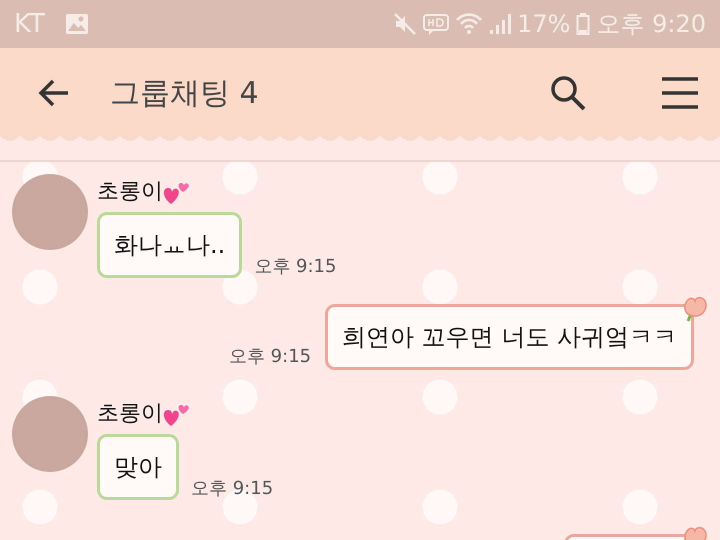 The height and width of the screenshot is (540, 720). Describe the element at coordinates (695, 308) in the screenshot. I see `peach-icon` at that location.